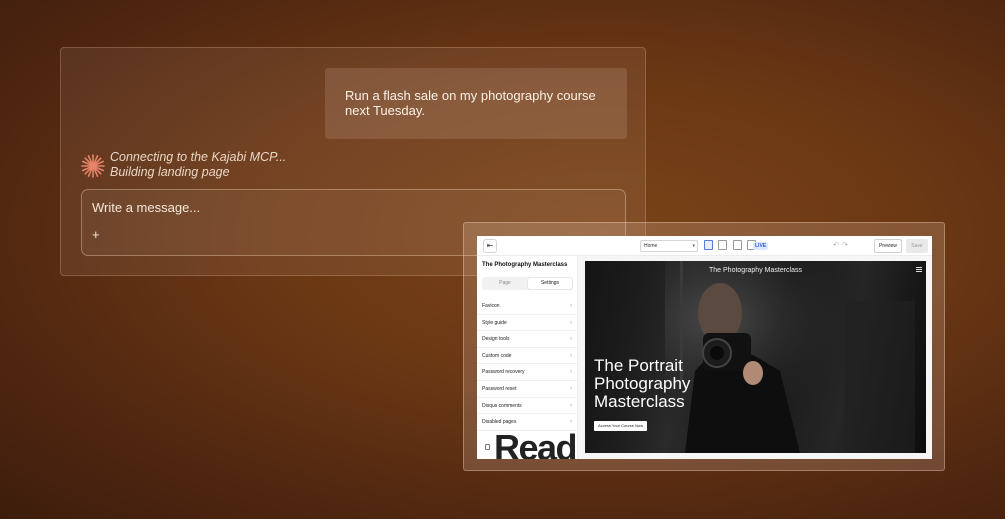 This screenshot has width=1005, height=519. I want to click on device-switcher, so click(730, 246).